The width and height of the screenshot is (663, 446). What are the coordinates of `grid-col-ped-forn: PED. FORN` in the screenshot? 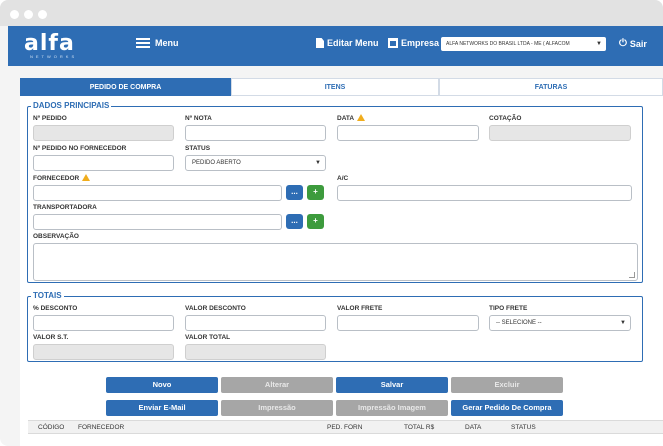 It's located at (344, 427).